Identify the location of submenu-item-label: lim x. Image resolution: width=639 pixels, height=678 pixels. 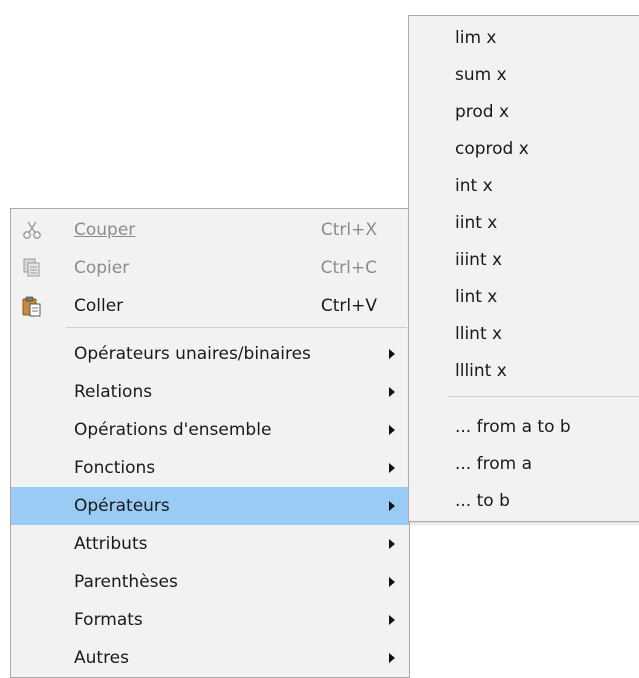
(476, 38).